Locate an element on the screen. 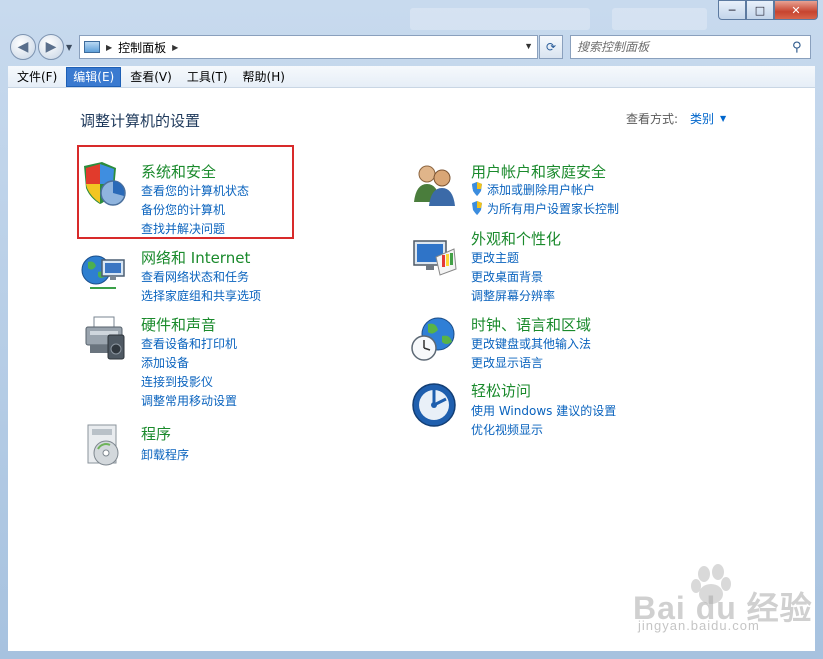 The image size is (823, 659). link-desktop-background: 更改桌面背景 is located at coordinates (507, 276).